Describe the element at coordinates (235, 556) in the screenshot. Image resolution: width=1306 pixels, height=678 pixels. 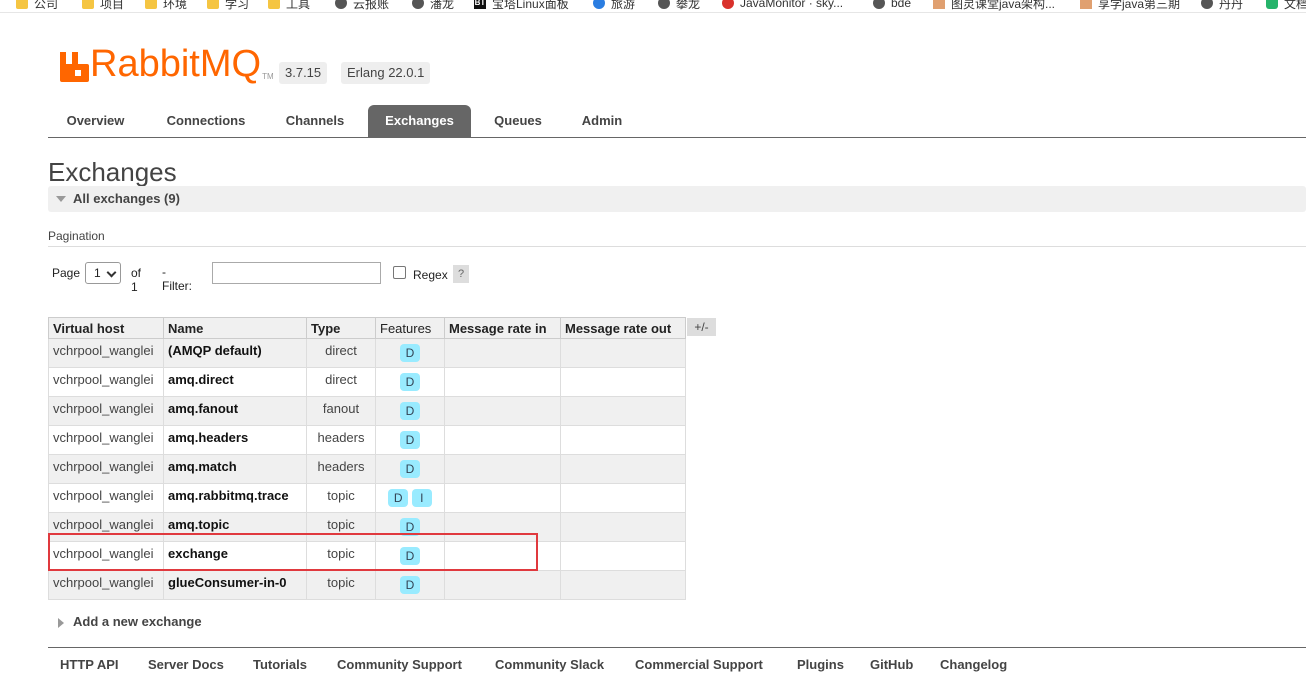
I see `cell-exchange-name-link: exchange` at that location.